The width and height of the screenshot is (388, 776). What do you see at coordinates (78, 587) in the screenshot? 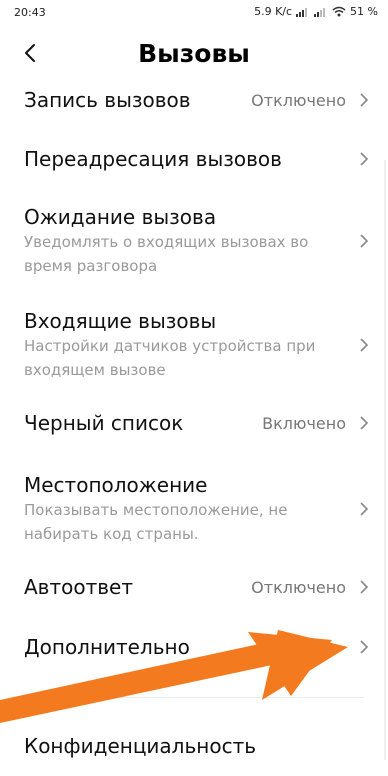
I see `setting-title: Автоответ` at bounding box center [78, 587].